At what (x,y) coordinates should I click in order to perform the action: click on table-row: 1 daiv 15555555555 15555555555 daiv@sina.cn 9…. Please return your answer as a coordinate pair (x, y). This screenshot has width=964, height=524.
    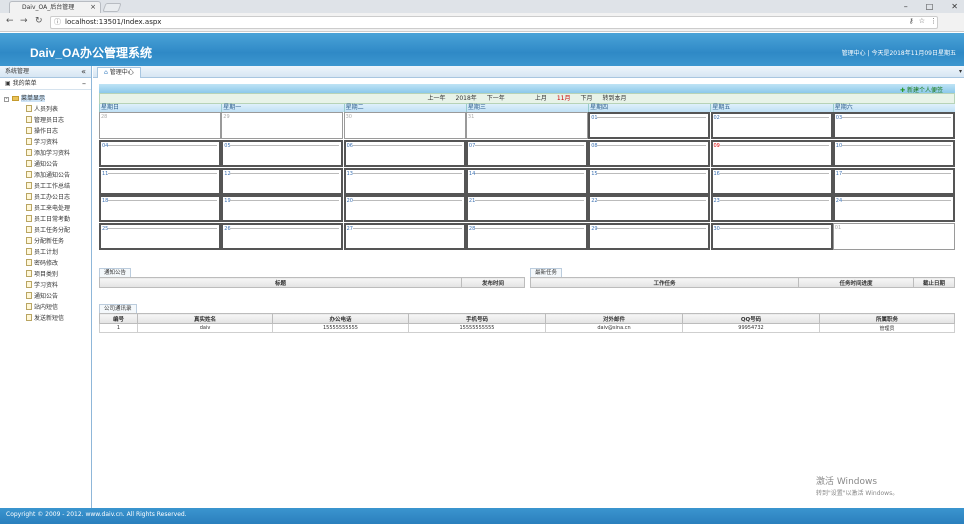
    Looking at the image, I should click on (527, 328).